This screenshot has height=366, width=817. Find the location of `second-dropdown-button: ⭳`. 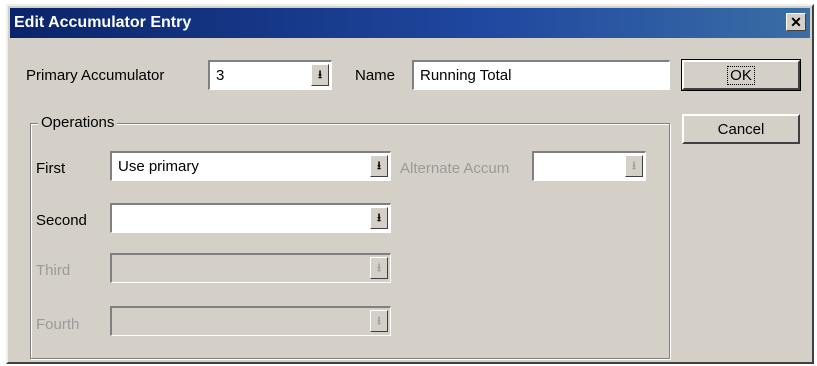

second-dropdown-button: ⭳ is located at coordinates (379, 218).